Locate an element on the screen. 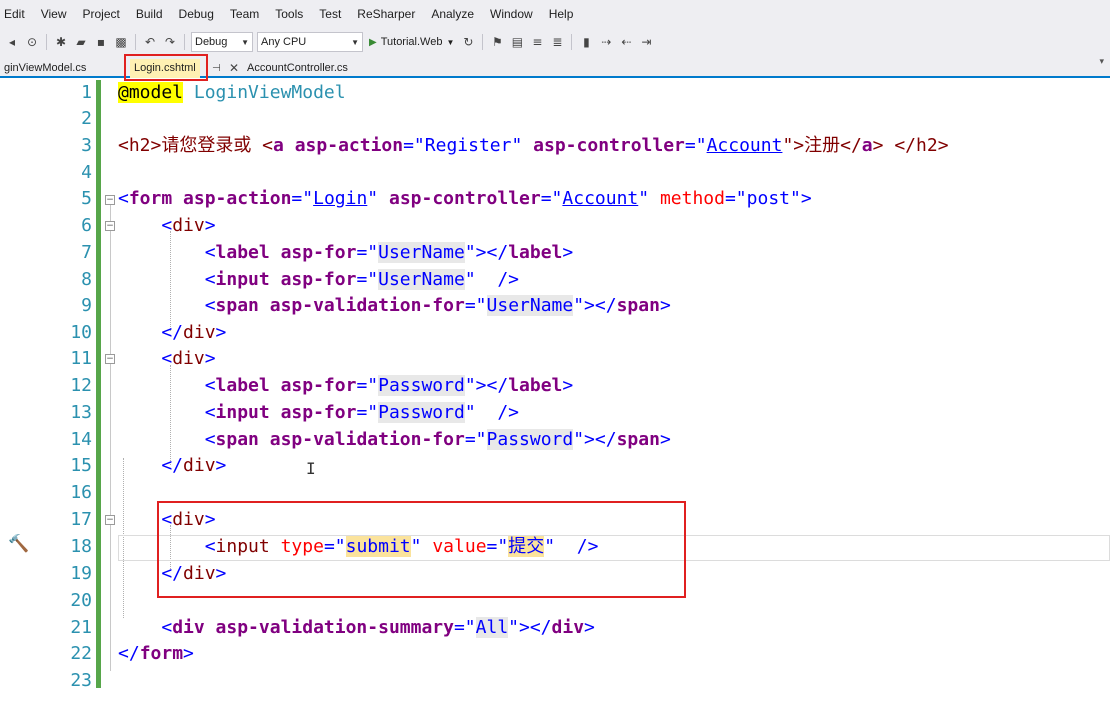 The image size is (1110, 721). menu-window: Window is located at coordinates (511, 14).